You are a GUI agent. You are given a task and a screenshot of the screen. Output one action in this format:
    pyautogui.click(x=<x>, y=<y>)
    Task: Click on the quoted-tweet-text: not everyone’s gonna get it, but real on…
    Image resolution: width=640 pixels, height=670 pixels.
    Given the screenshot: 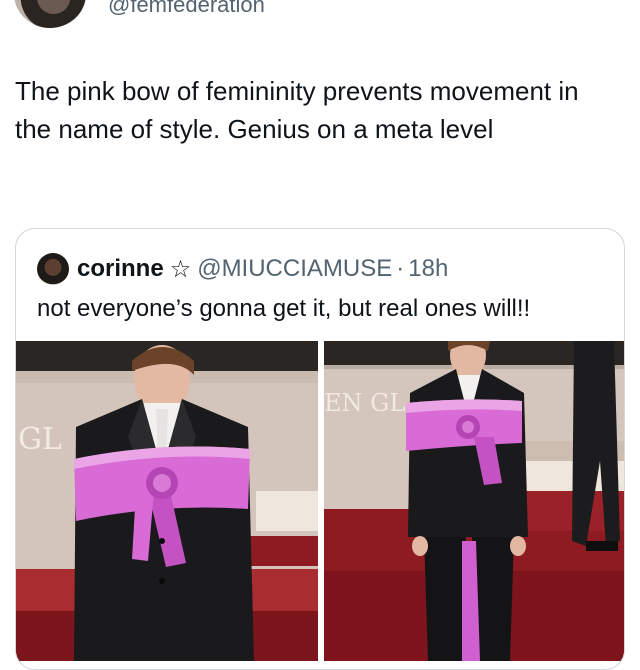 What is the action you would take?
    pyautogui.click(x=284, y=308)
    